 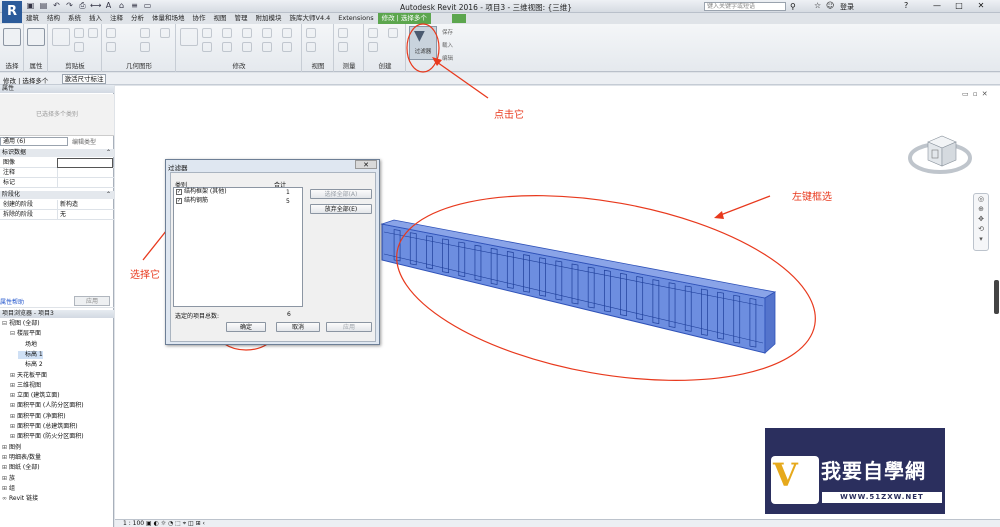 What do you see at coordinates (830, 5) in the screenshot?
I see `user-icon: ☺` at bounding box center [830, 5].